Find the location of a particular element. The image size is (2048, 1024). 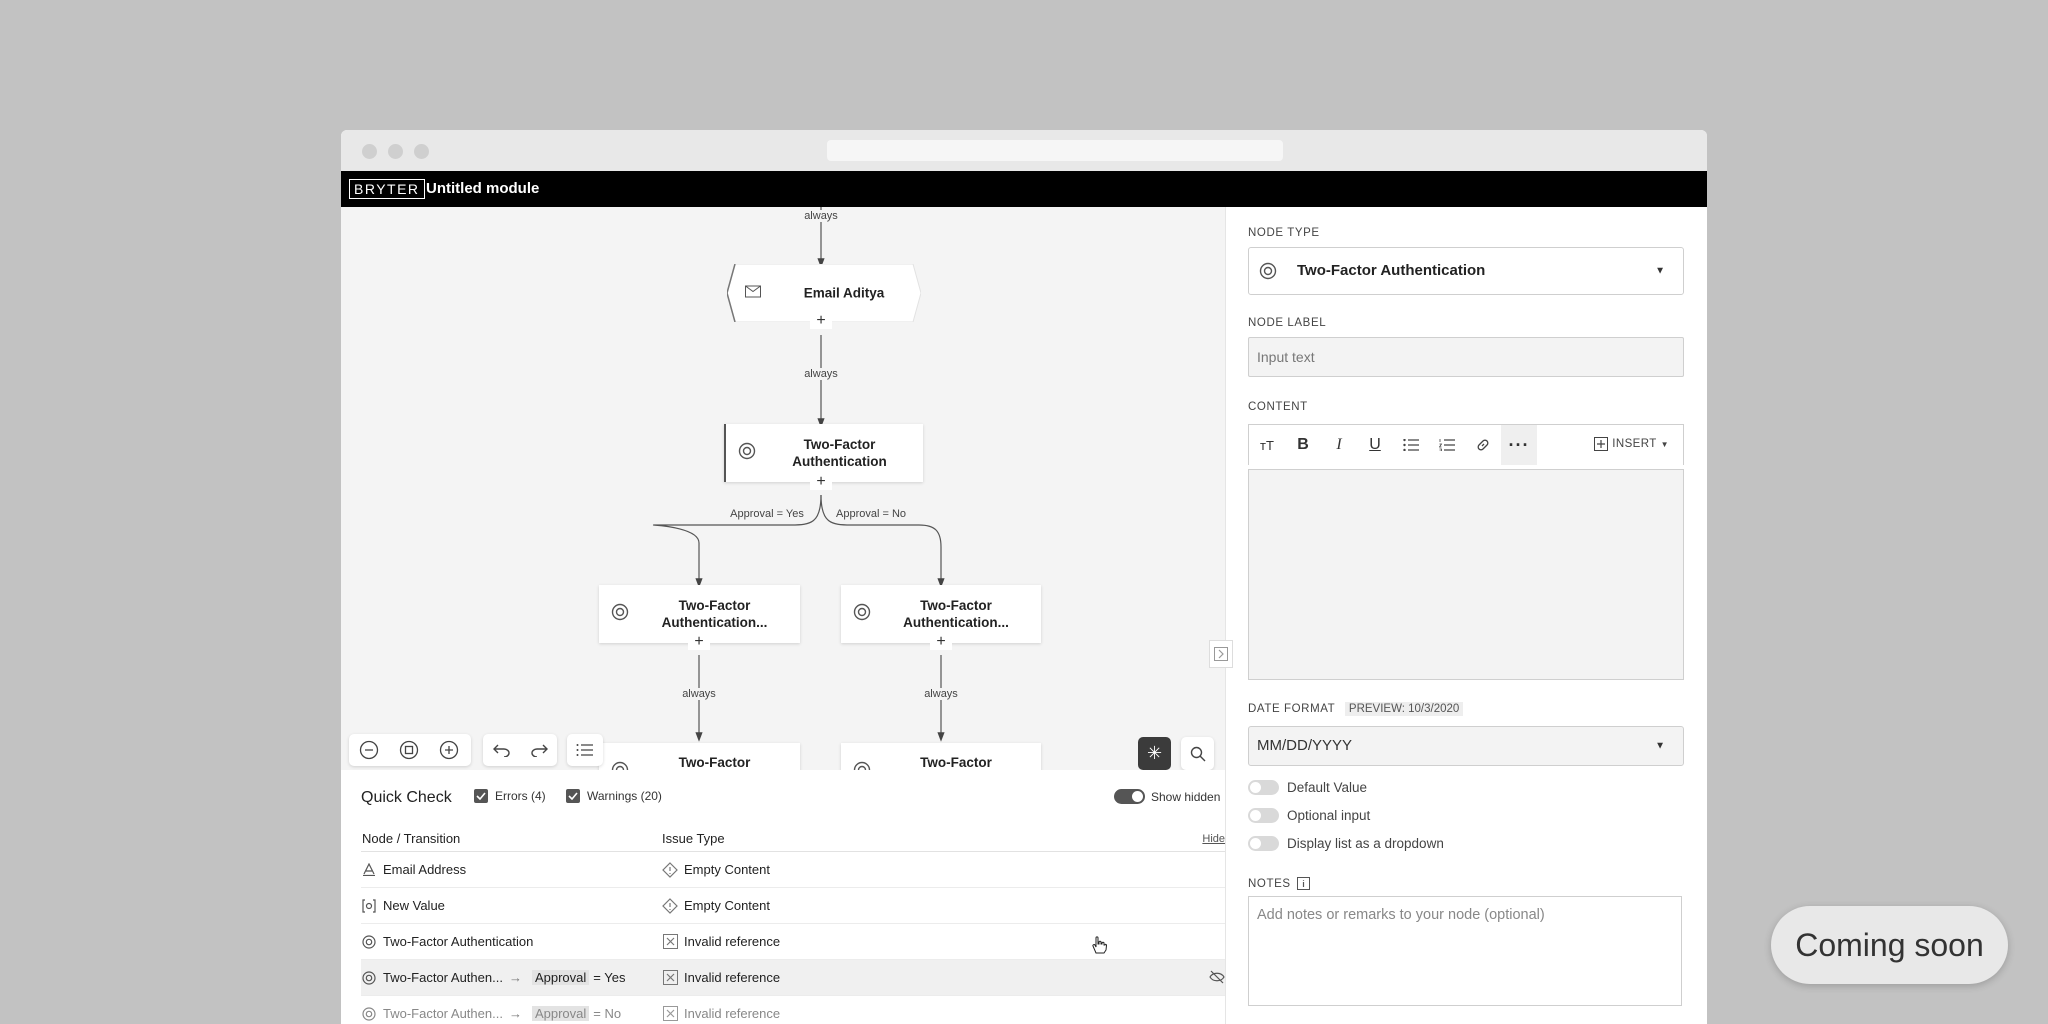

list-view-control is located at coordinates (585, 750).